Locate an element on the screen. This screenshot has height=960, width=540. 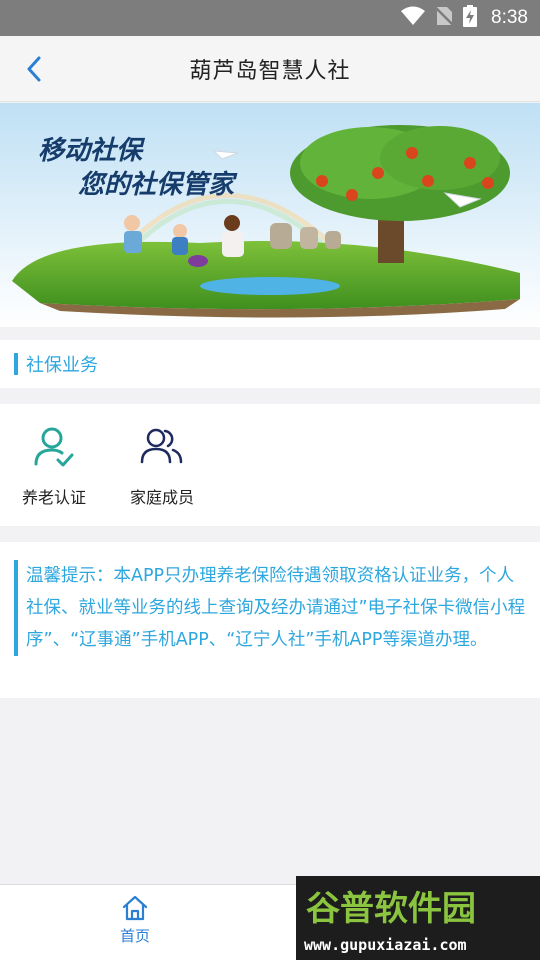
watermark-logo: 谷普软件园 www.gupuxiazai.com is located at coordinates (418, 918).